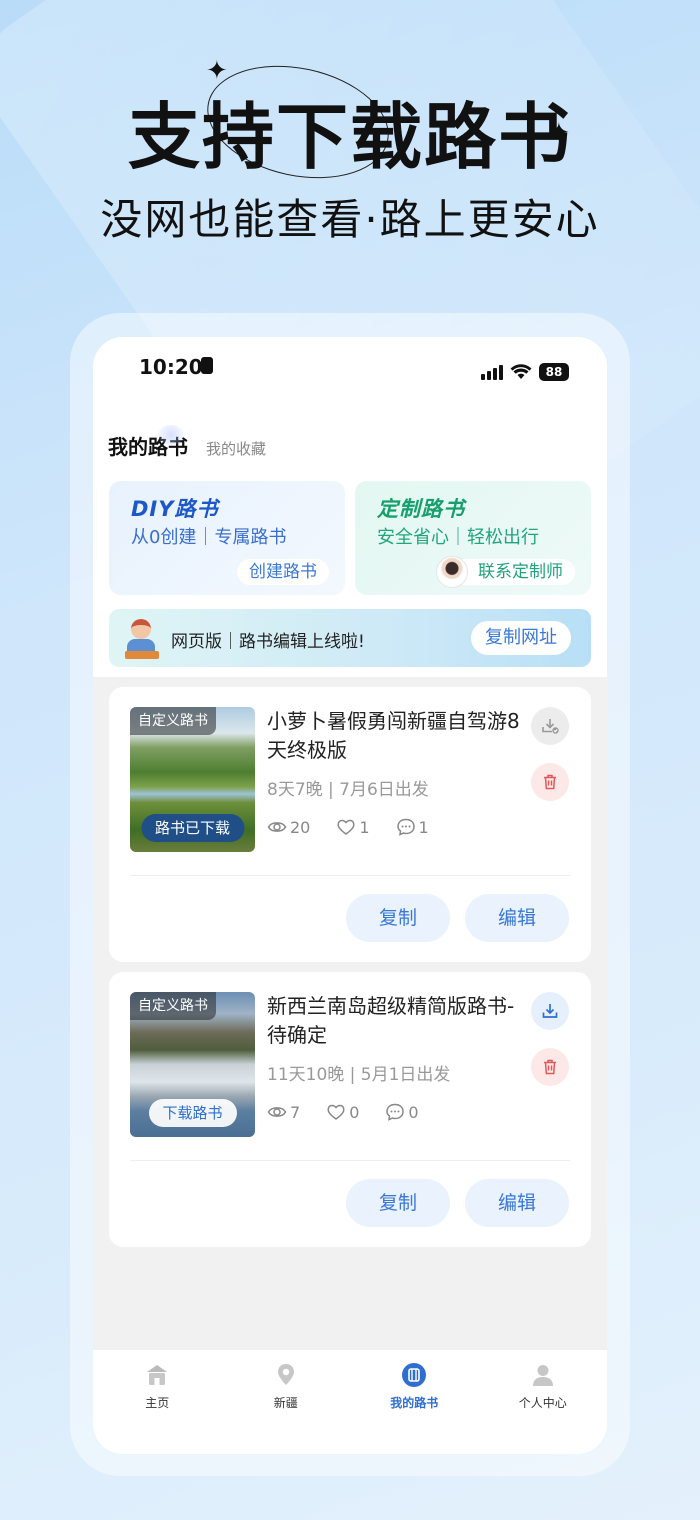  Describe the element at coordinates (192, 1064) in the screenshot. I see `roadbook-thumbnail: 自定义路书 下载路书` at that location.